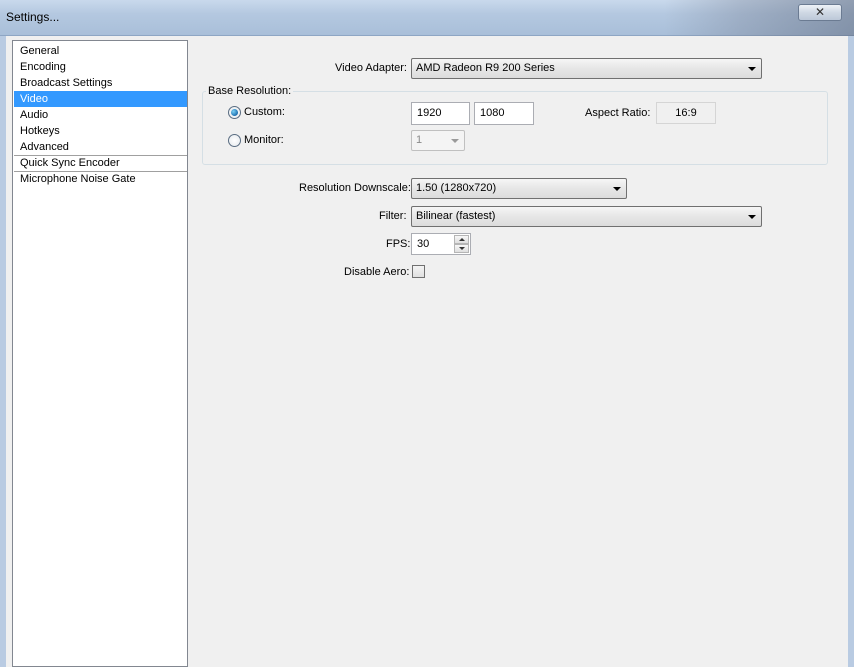  Describe the element at coordinates (398, 244) in the screenshot. I see `fps-label: FPS:` at that location.